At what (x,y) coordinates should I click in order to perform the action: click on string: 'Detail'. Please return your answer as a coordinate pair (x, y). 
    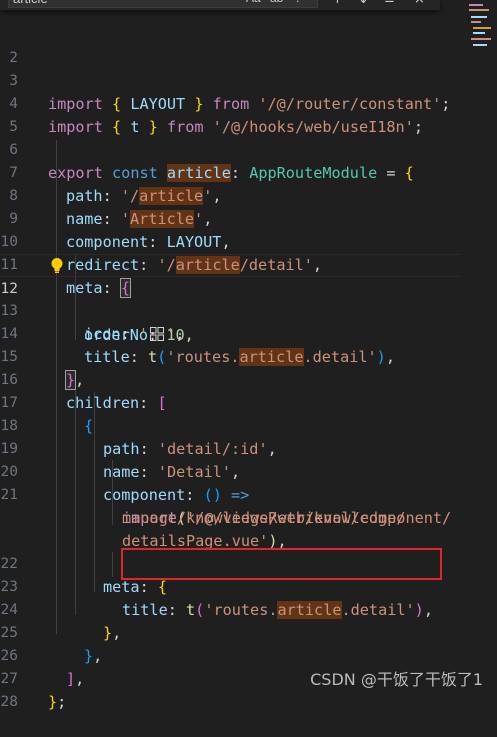
    Looking at the image, I should click on (194, 472).